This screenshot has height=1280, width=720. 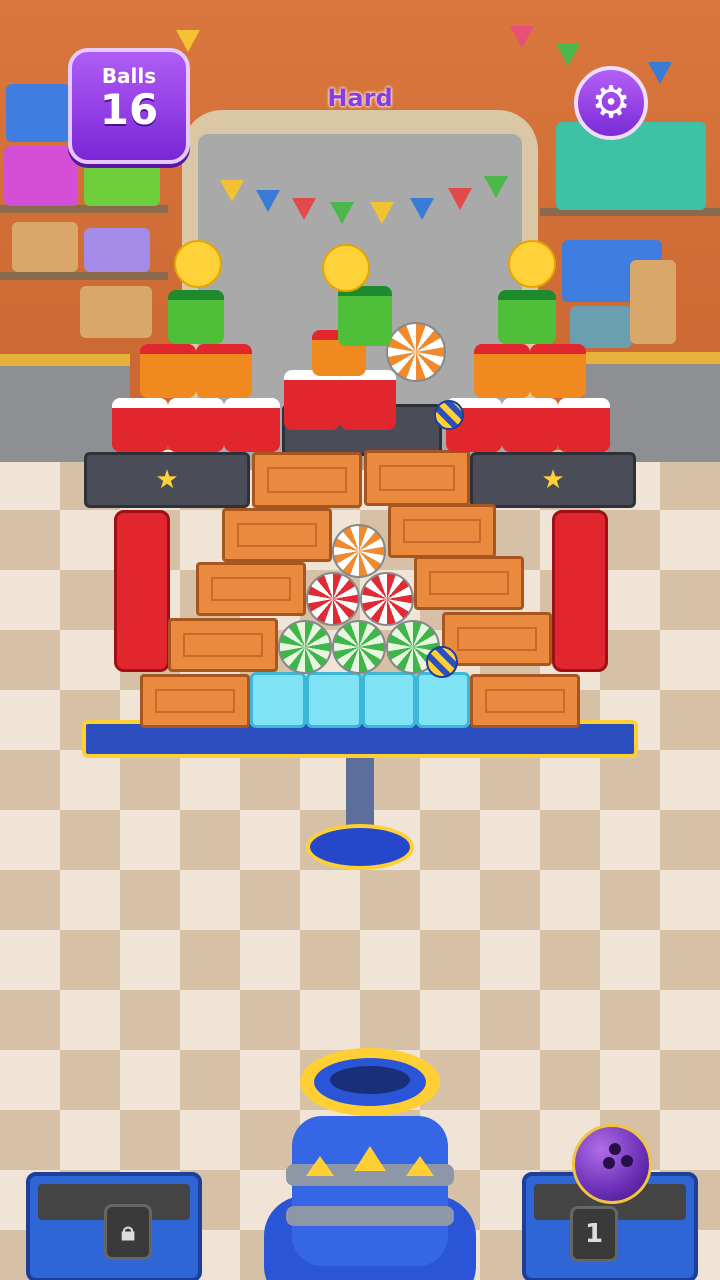 What do you see at coordinates (360, 98) in the screenshot?
I see `difficulty-label: Hard` at bounding box center [360, 98].